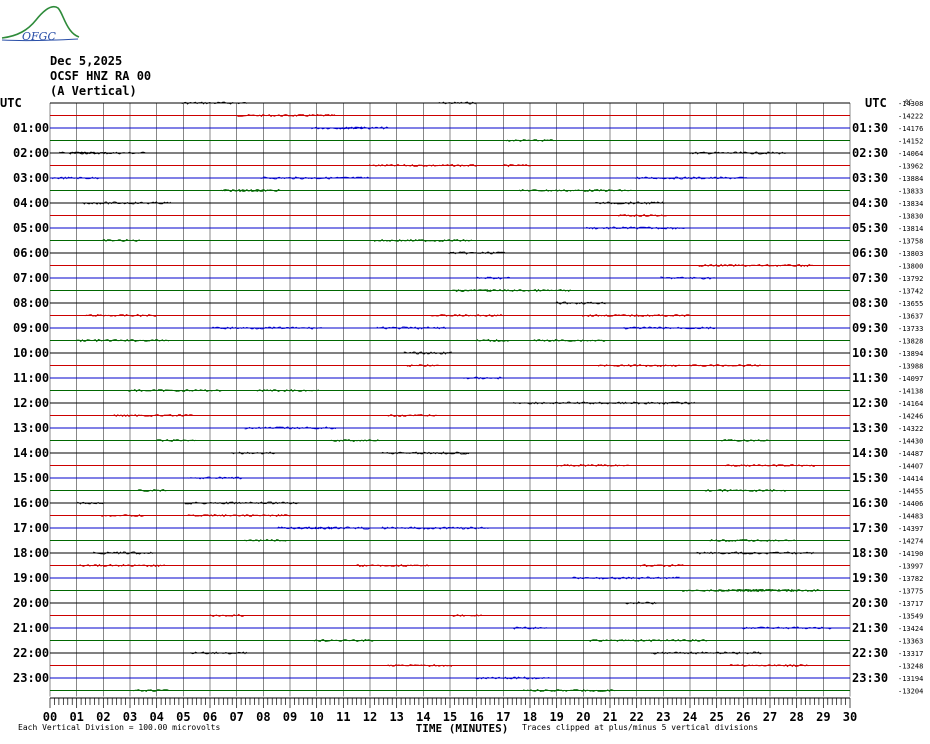 This screenshot has width=930, height=744. I want to click on left-hour-label: 20:00, so click(31, 603).